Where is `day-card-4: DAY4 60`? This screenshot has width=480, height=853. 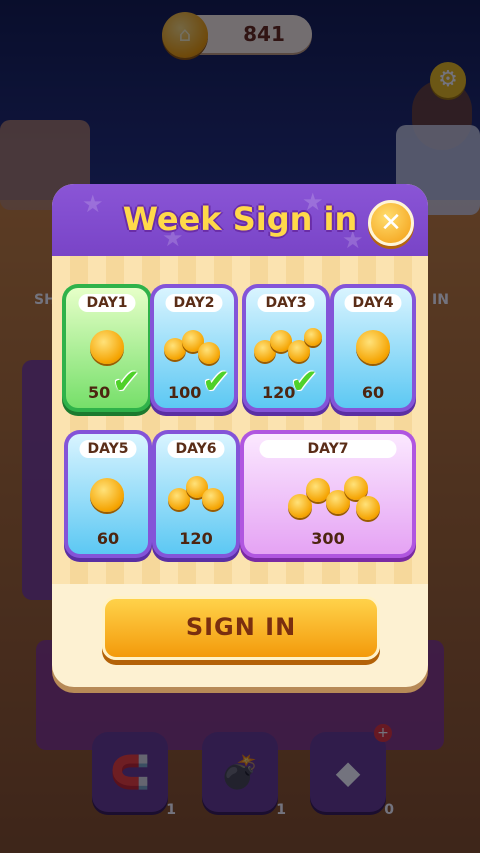 day-card-4: DAY4 60 is located at coordinates (373, 348).